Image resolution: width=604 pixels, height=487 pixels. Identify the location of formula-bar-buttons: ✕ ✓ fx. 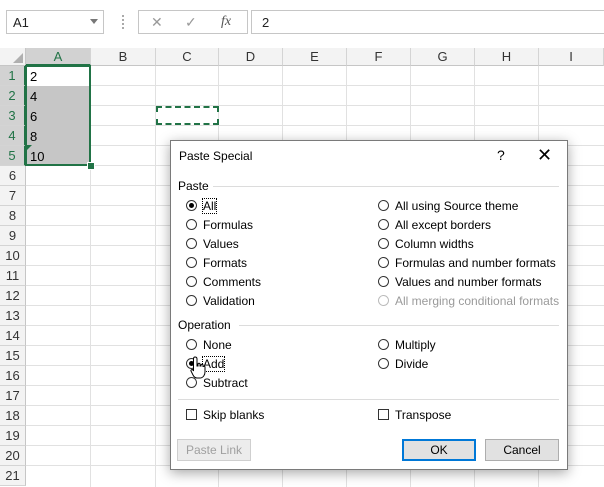
(193, 22).